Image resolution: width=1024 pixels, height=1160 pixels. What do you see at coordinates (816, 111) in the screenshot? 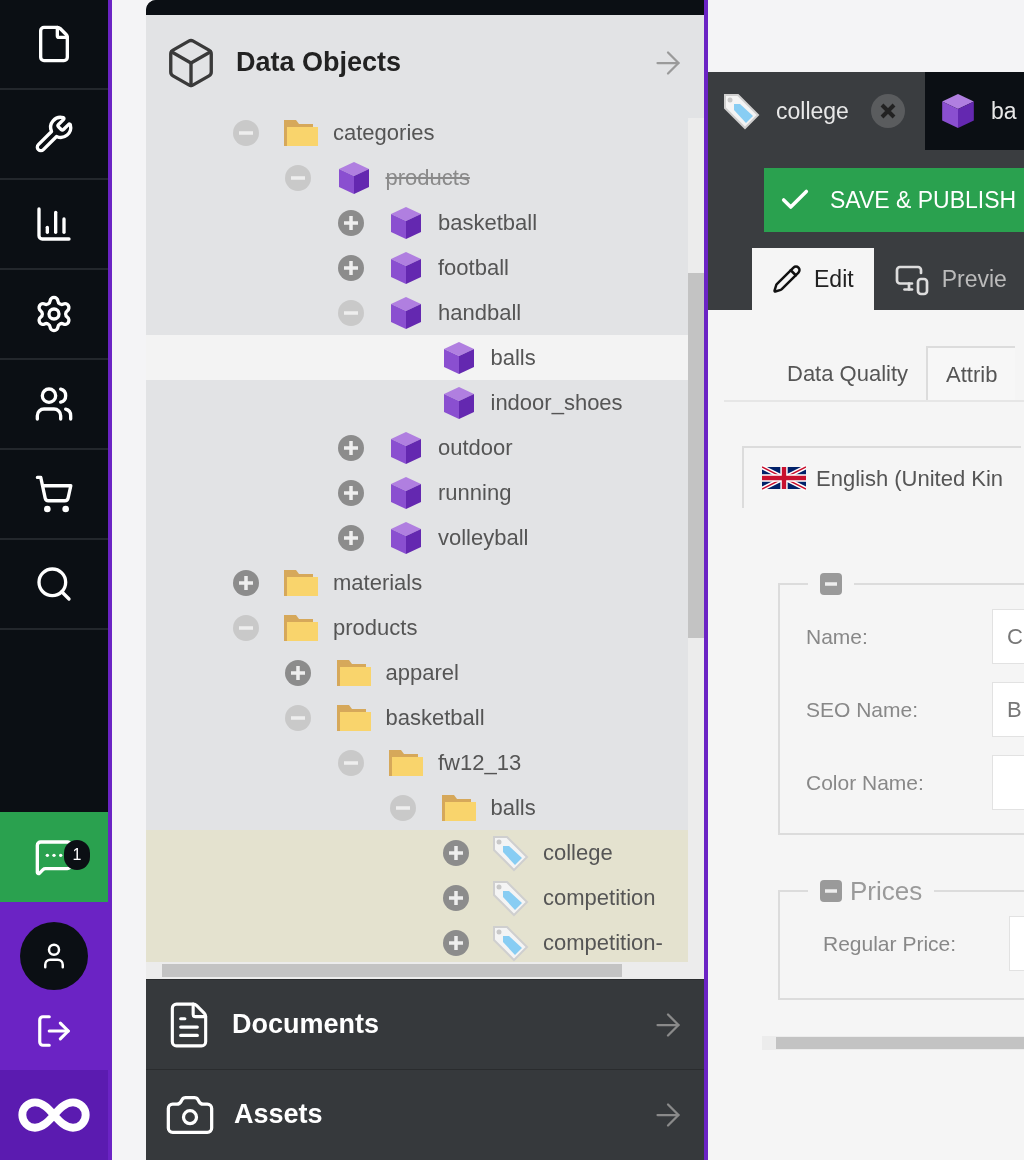
I see `document-tab: college` at bounding box center [816, 111].